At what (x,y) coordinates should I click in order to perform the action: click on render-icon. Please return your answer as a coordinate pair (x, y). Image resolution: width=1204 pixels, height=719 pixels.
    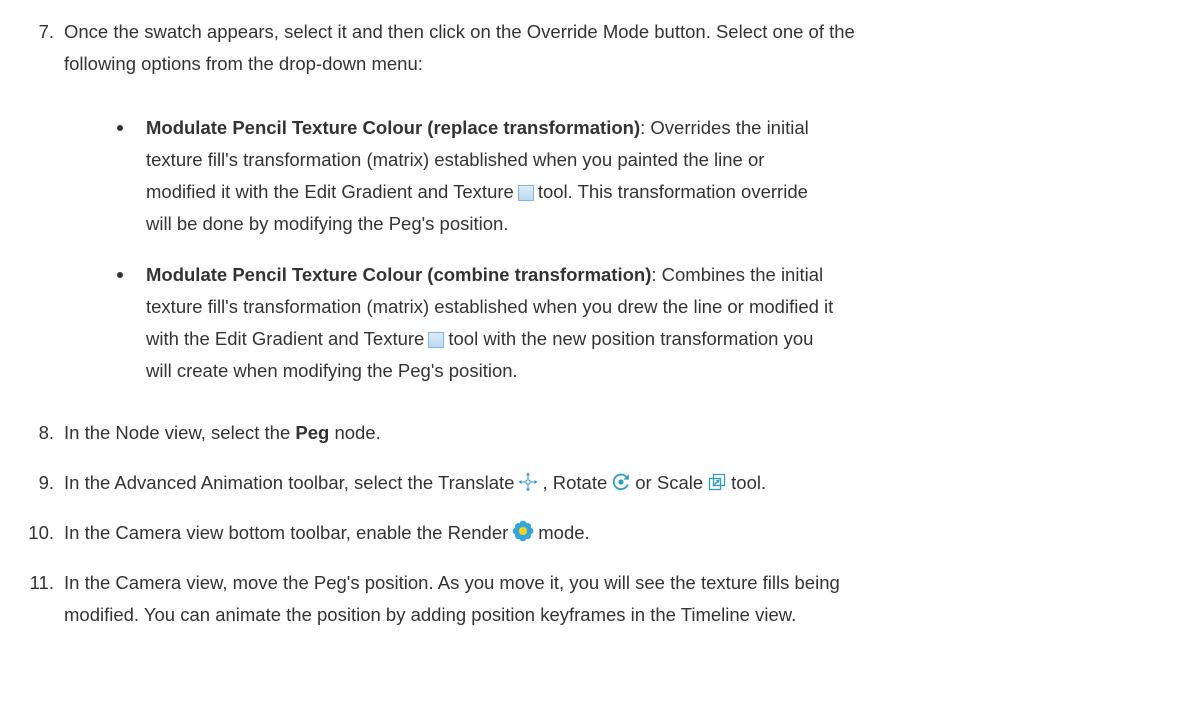
    Looking at the image, I should click on (523, 536).